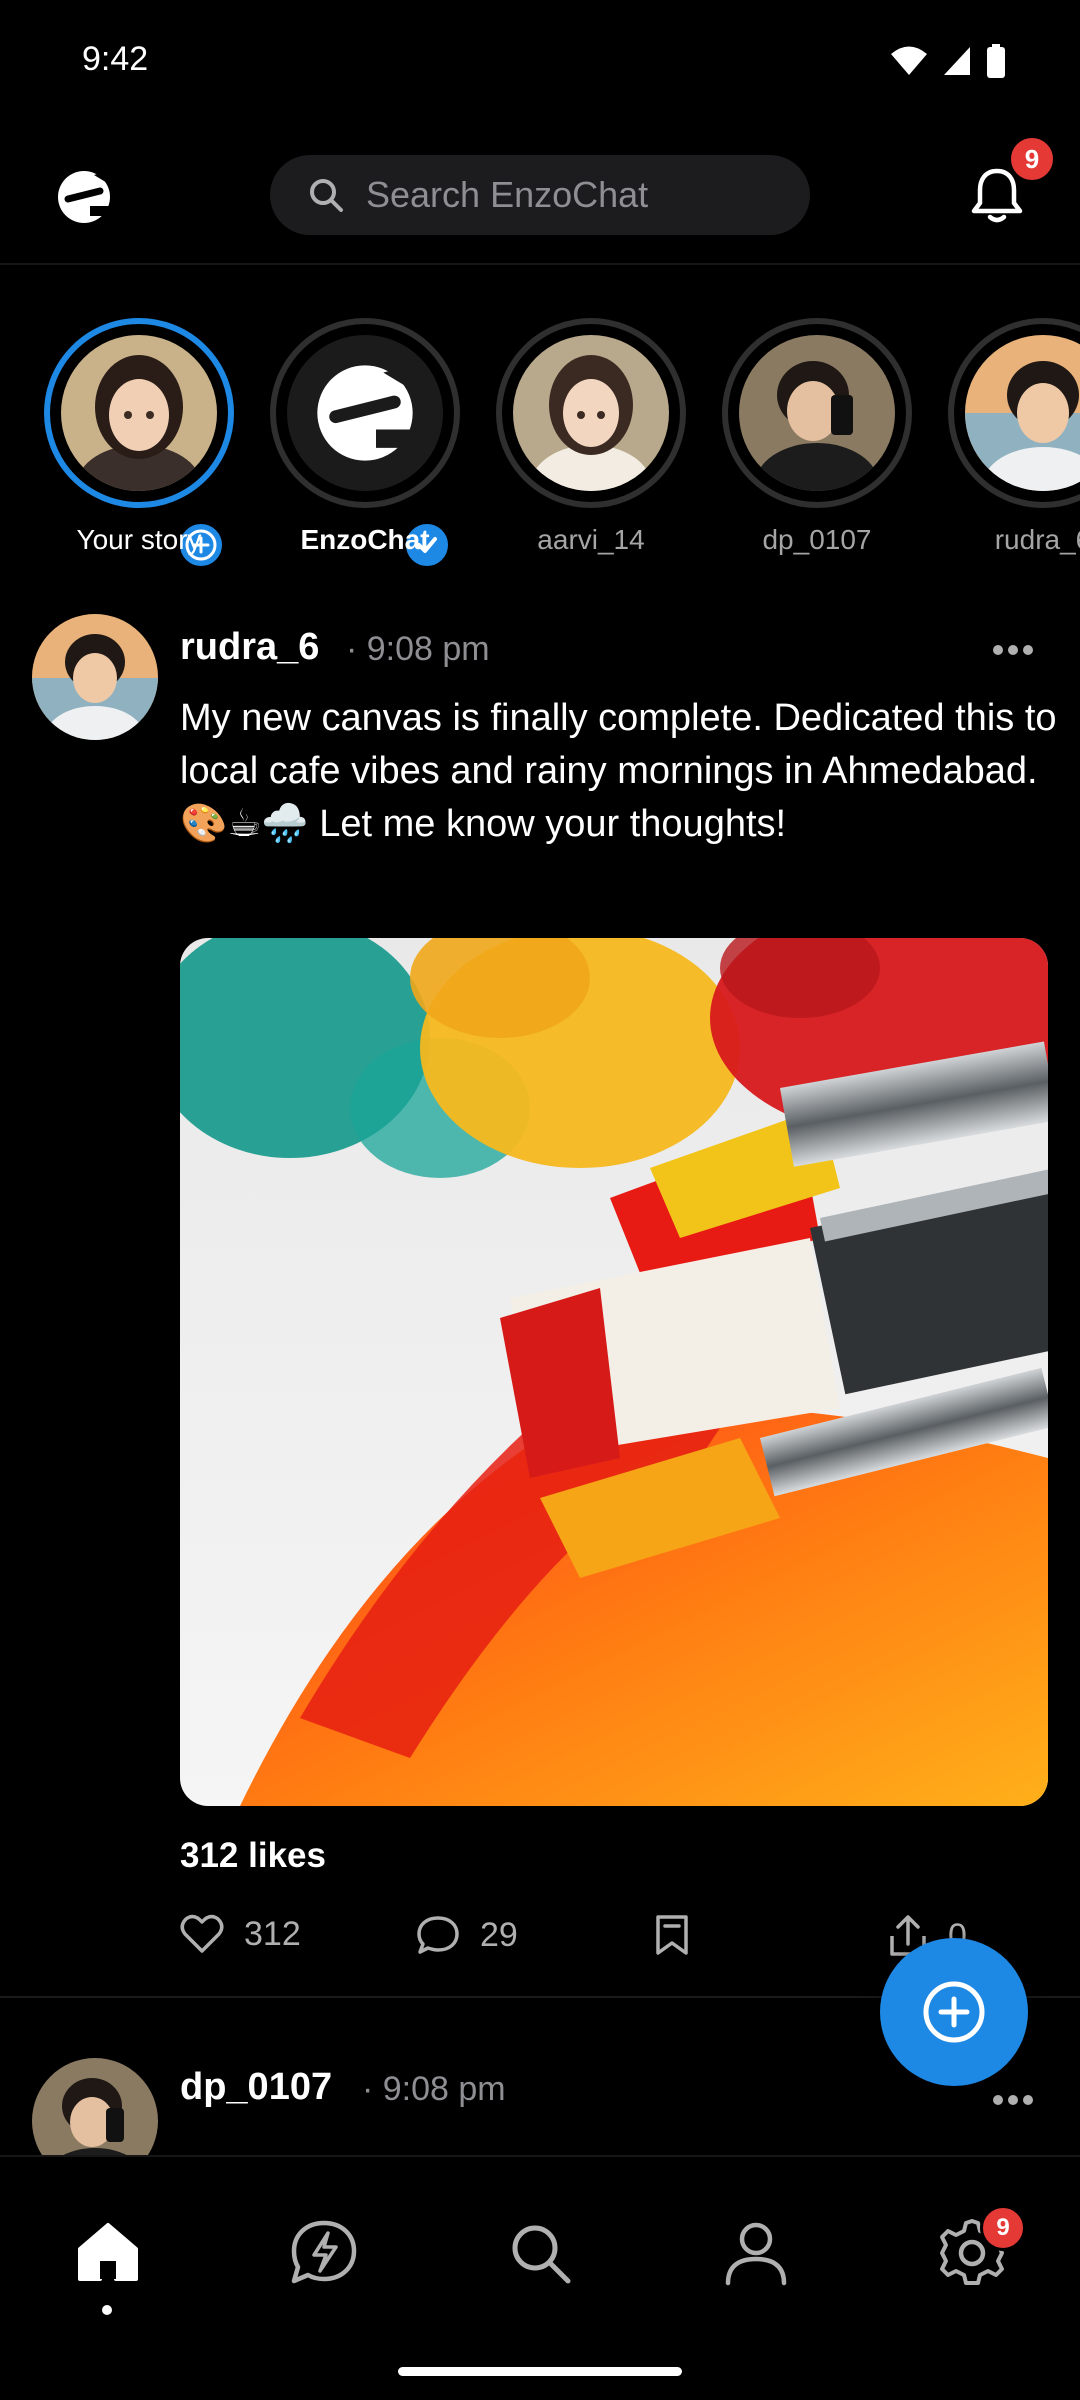  Describe the element at coordinates (957, 61) in the screenshot. I see `cellular-signal-icon` at that location.